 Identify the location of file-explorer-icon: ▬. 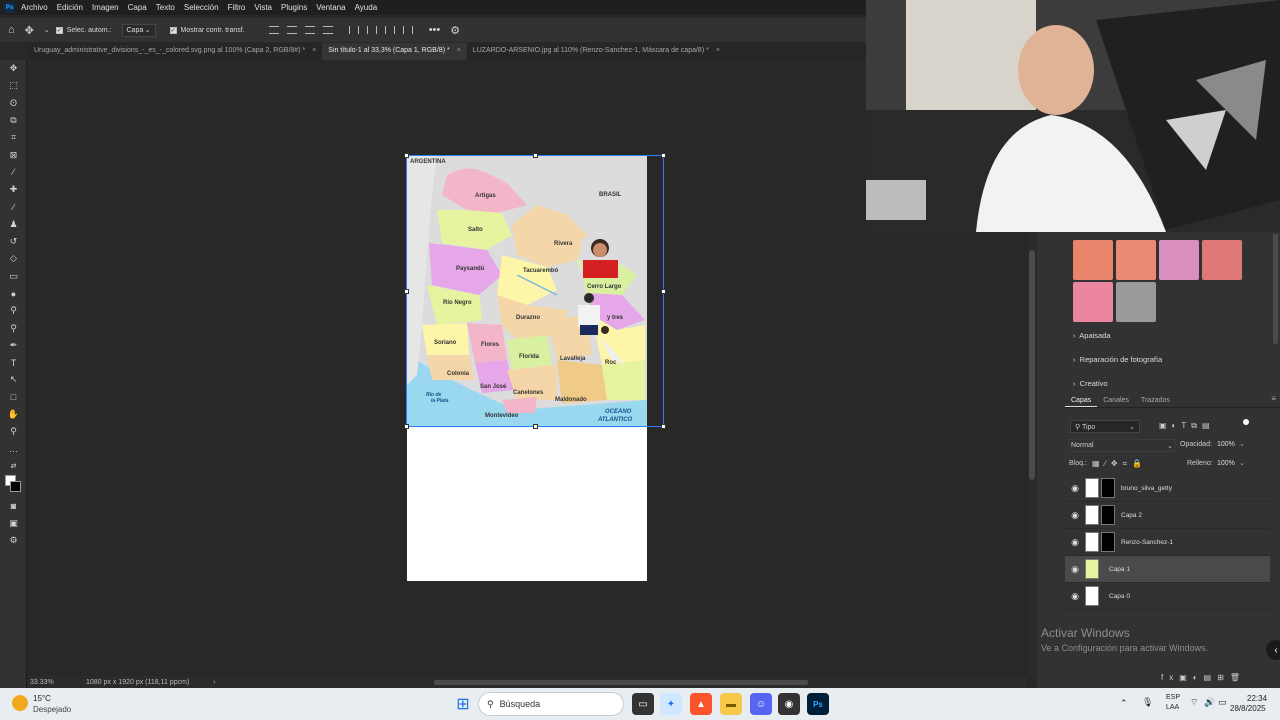
(731, 704).